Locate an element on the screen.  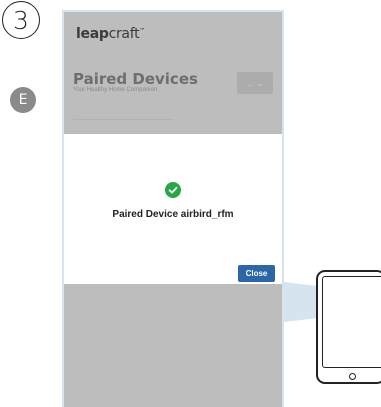
menu-dropdown: ... ⌄ is located at coordinates (255, 83).